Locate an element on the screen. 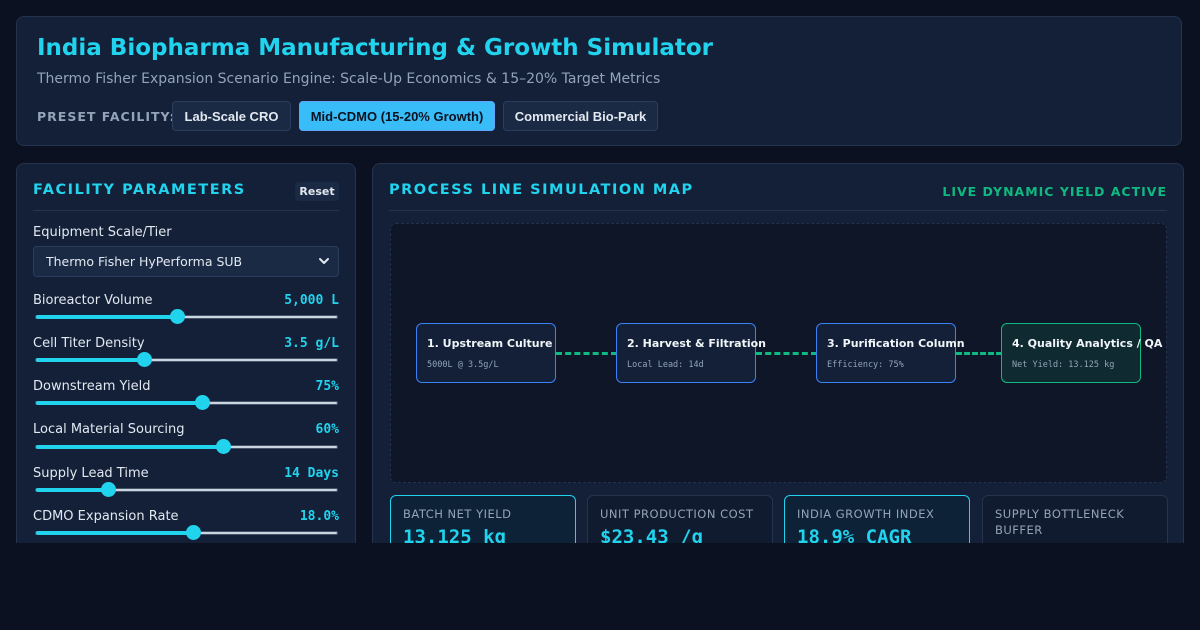 This screenshot has width=1200, height=630. metric-label: UNIT PRODUCTION COST is located at coordinates (677, 514).